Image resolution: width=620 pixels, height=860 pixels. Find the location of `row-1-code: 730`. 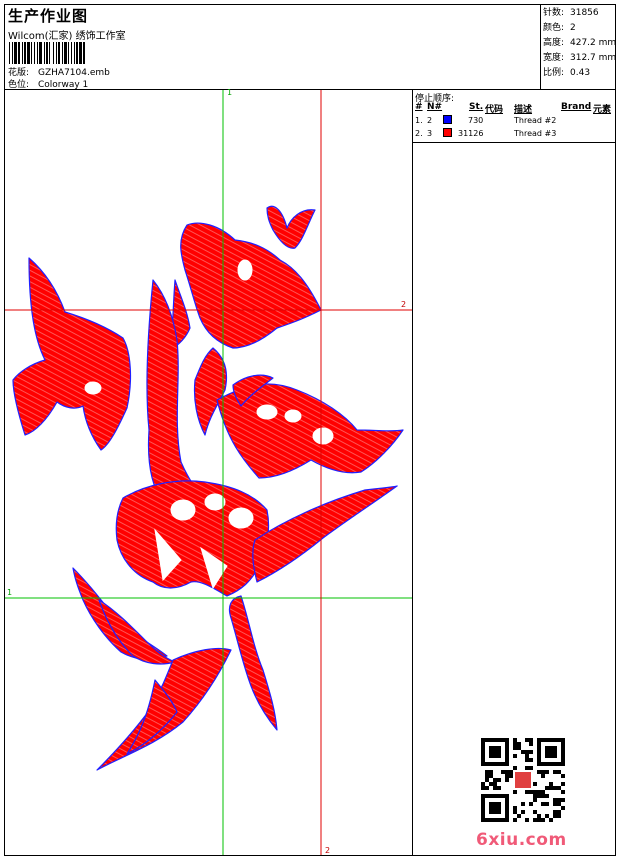

row-1-code: 730 is located at coordinates (476, 120).